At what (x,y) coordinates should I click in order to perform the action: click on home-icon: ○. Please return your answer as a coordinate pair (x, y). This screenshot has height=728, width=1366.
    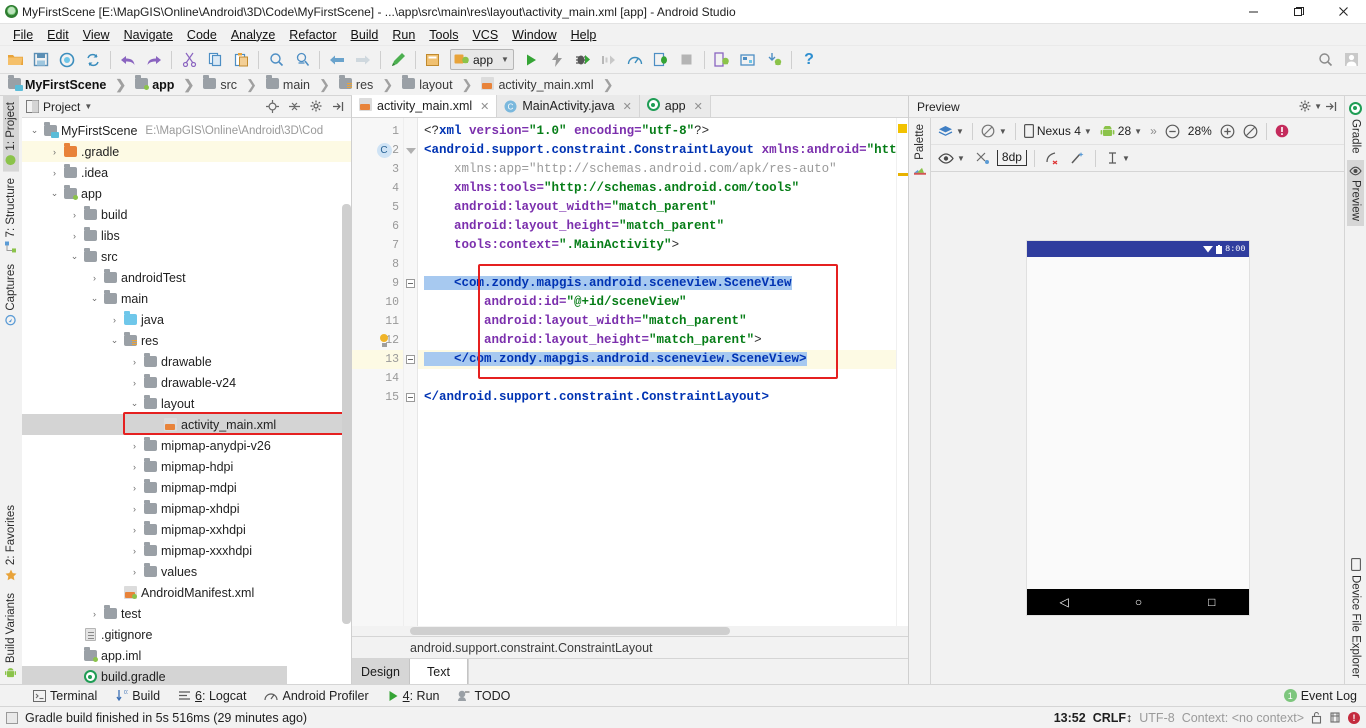
    Looking at the image, I should click on (1138, 602).